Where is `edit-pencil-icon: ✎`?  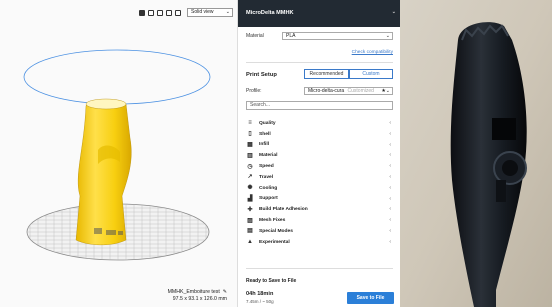
edit-pencil-icon: ✎ is located at coordinates (225, 292).